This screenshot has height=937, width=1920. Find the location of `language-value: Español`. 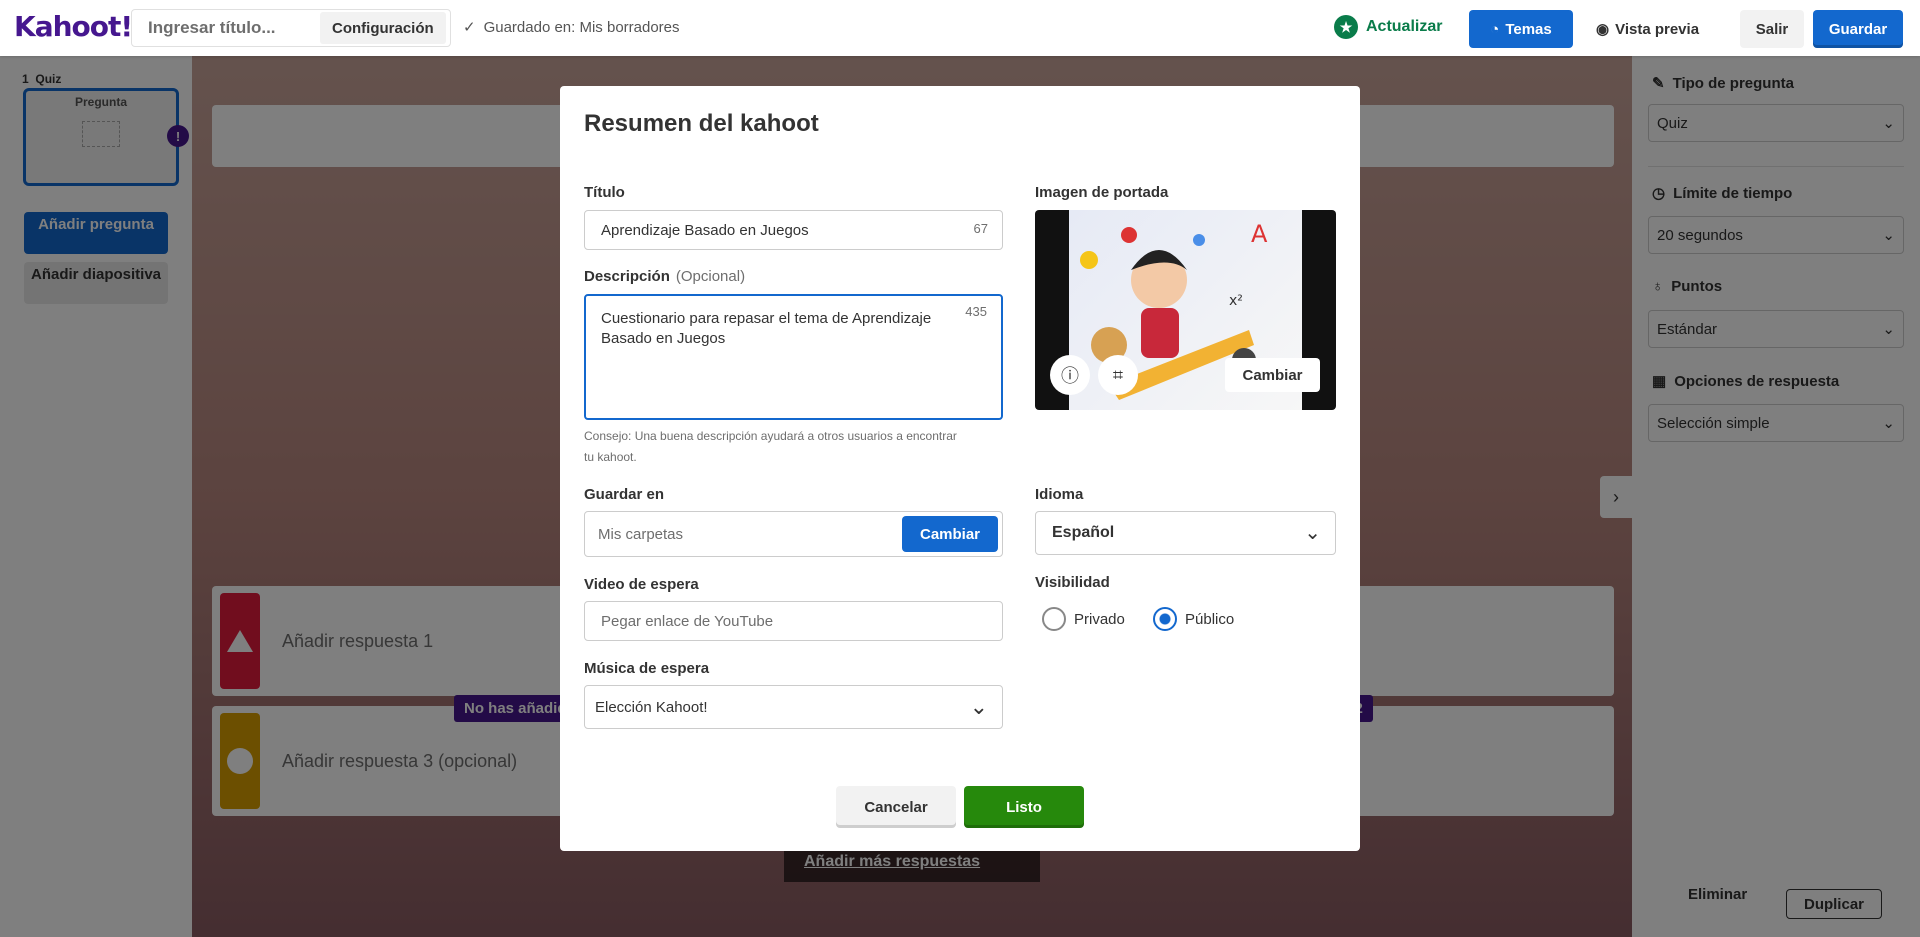

language-value: Español is located at coordinates (1083, 532).